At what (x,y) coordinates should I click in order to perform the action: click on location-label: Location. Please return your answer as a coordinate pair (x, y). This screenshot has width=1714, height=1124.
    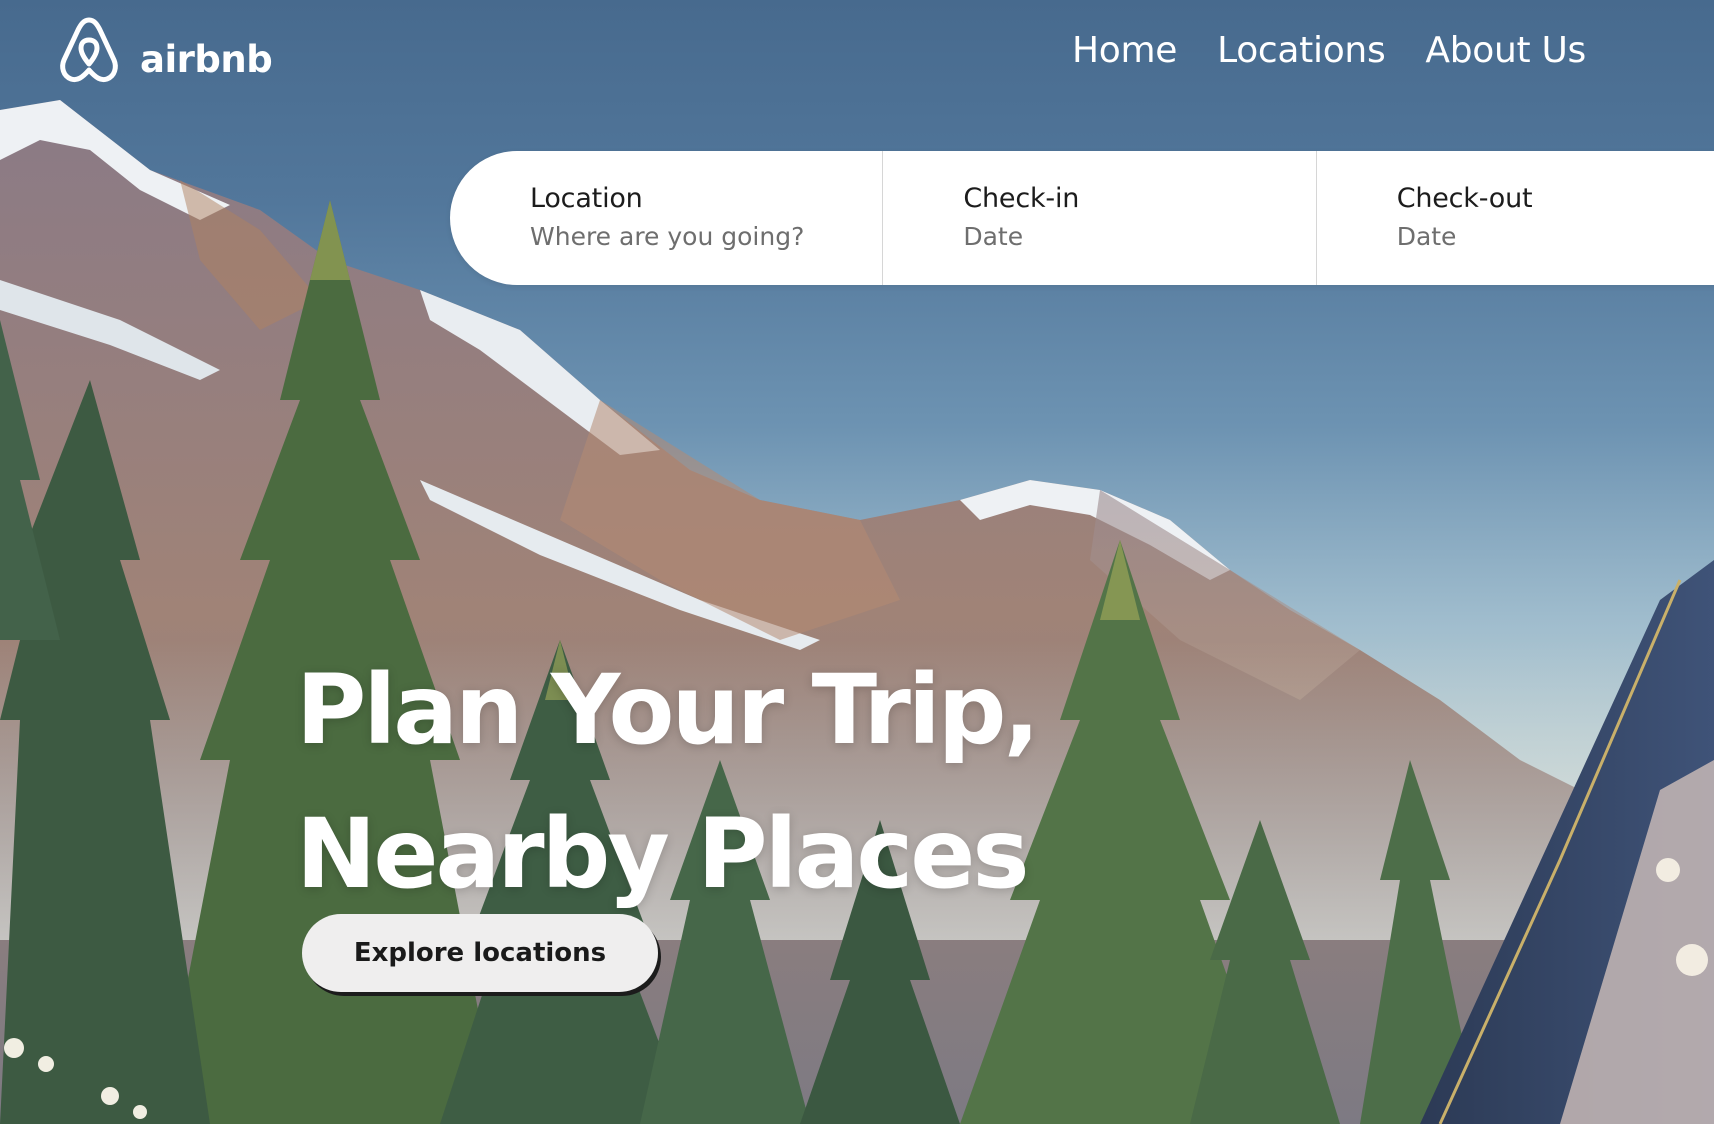
    Looking at the image, I should click on (586, 198).